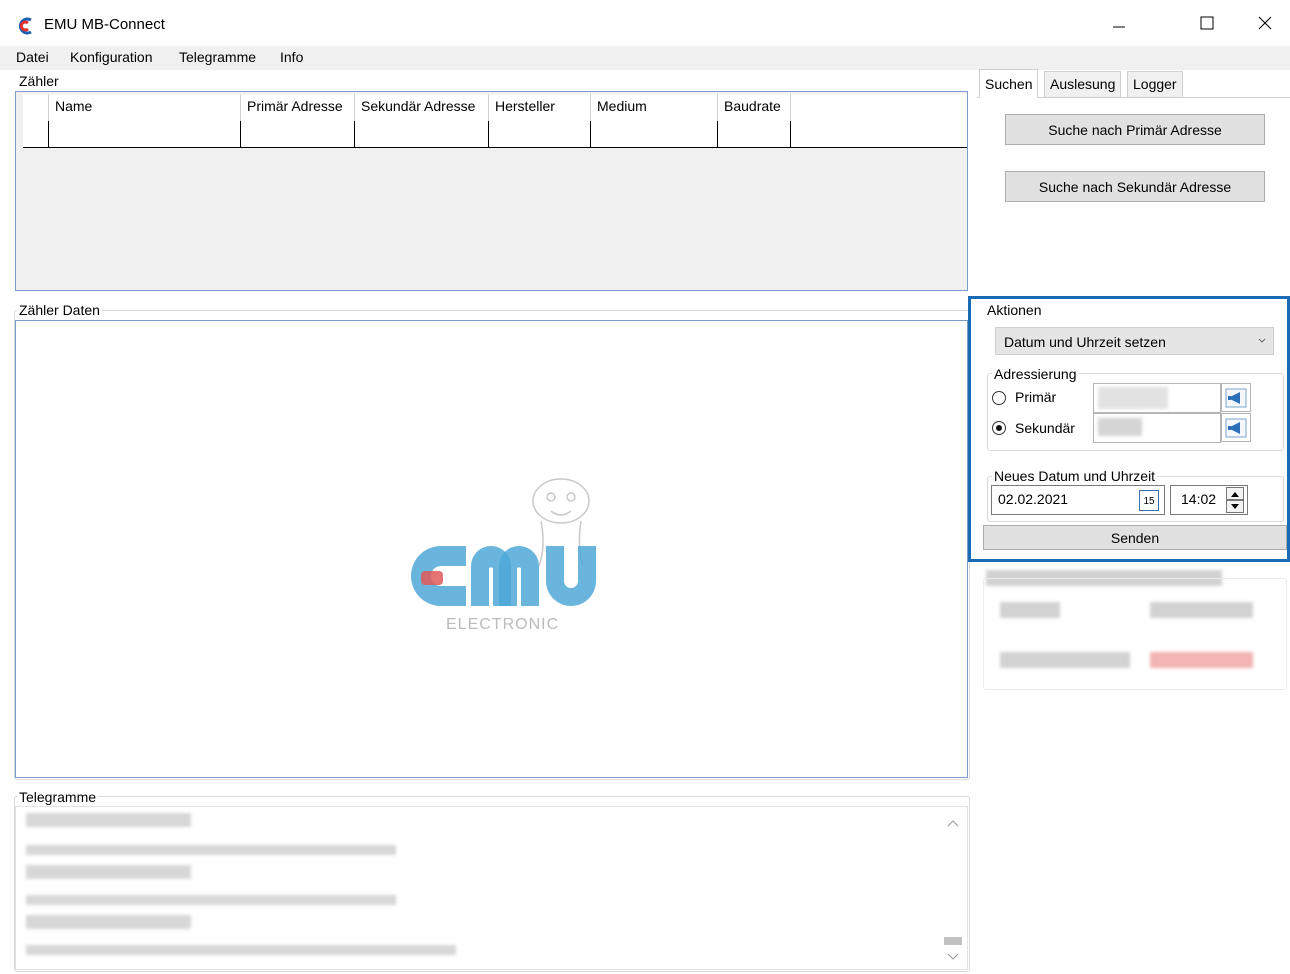 This screenshot has width=1290, height=974. Describe the element at coordinates (217, 57) in the screenshot. I see `menu-telegramme: Telegramme` at that location.